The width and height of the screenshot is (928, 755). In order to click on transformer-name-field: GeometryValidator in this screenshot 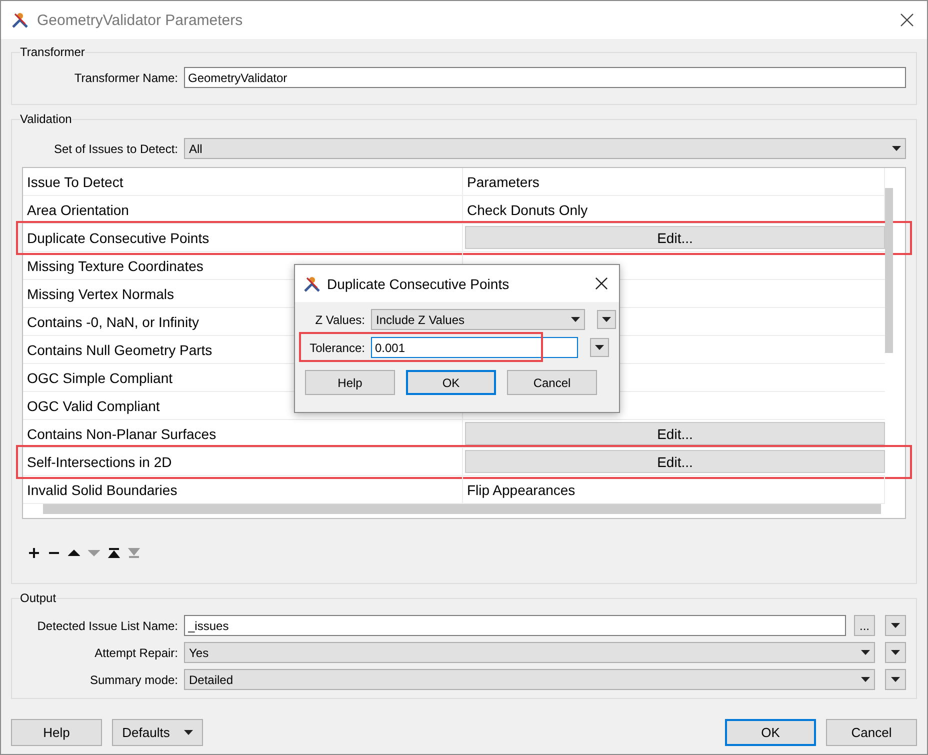, I will do `click(545, 77)`.